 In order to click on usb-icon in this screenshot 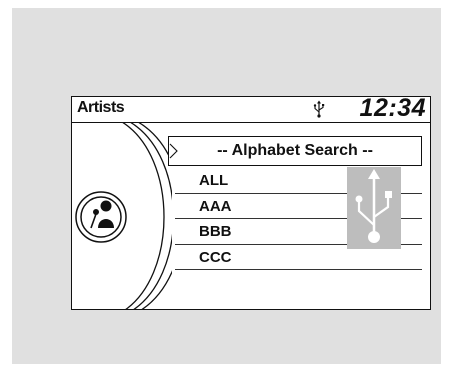, I will do `click(319, 109)`.